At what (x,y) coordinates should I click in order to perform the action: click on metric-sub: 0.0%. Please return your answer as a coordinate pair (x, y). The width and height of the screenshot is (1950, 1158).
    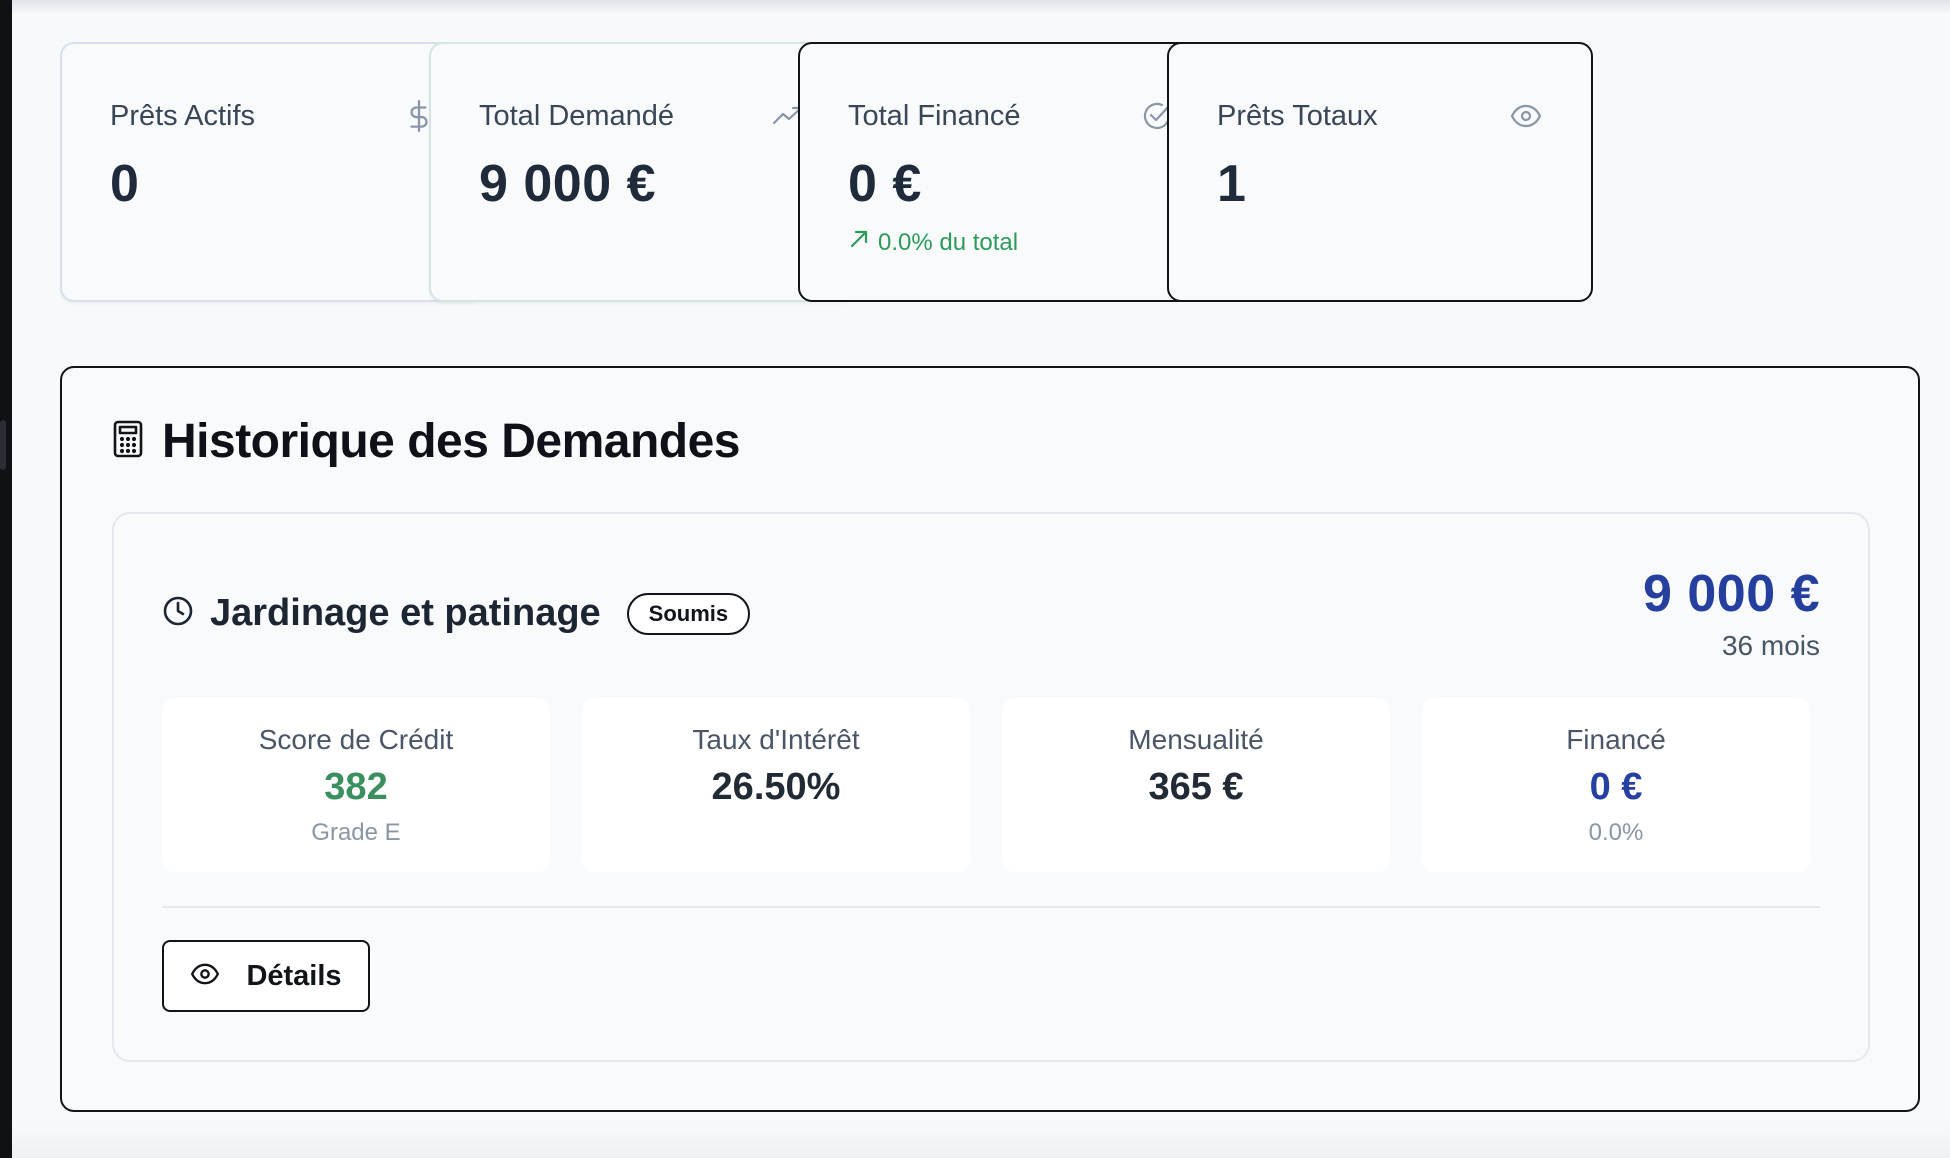
    Looking at the image, I should click on (1616, 832).